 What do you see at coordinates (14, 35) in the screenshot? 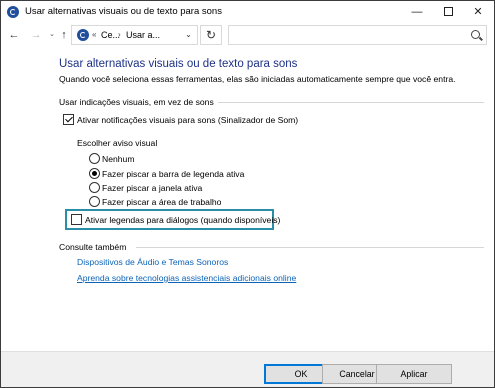
I see `back-arrow-icon: ←` at bounding box center [14, 35].